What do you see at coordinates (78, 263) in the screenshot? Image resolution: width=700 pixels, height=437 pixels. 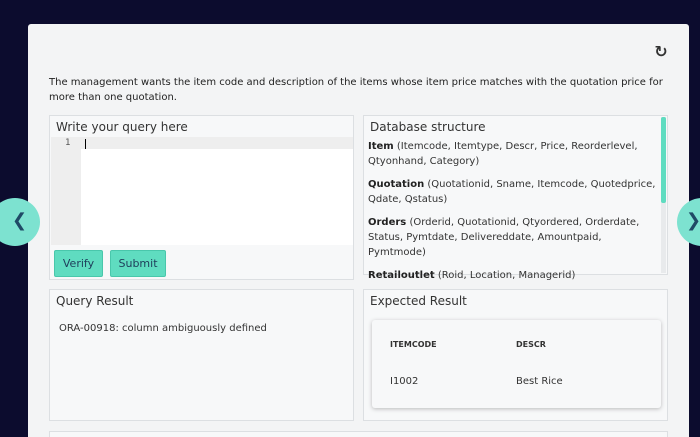 I see `verify-button: Verify` at bounding box center [78, 263].